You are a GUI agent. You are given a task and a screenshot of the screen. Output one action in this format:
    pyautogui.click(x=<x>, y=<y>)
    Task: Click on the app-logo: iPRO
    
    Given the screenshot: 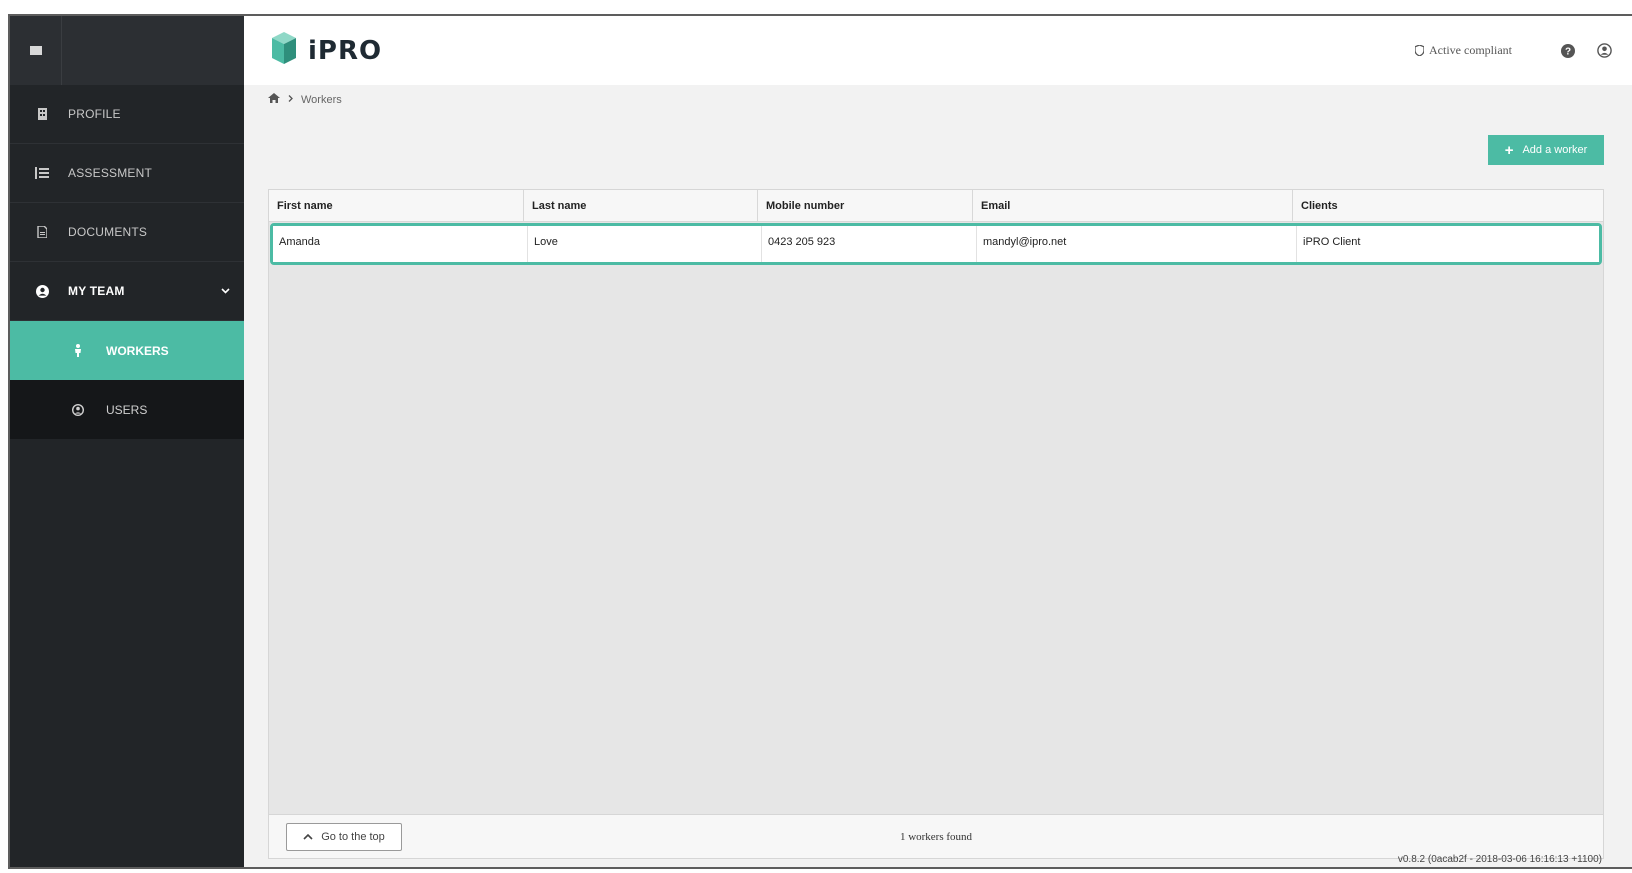 What is the action you would take?
    pyautogui.click(x=326, y=50)
    